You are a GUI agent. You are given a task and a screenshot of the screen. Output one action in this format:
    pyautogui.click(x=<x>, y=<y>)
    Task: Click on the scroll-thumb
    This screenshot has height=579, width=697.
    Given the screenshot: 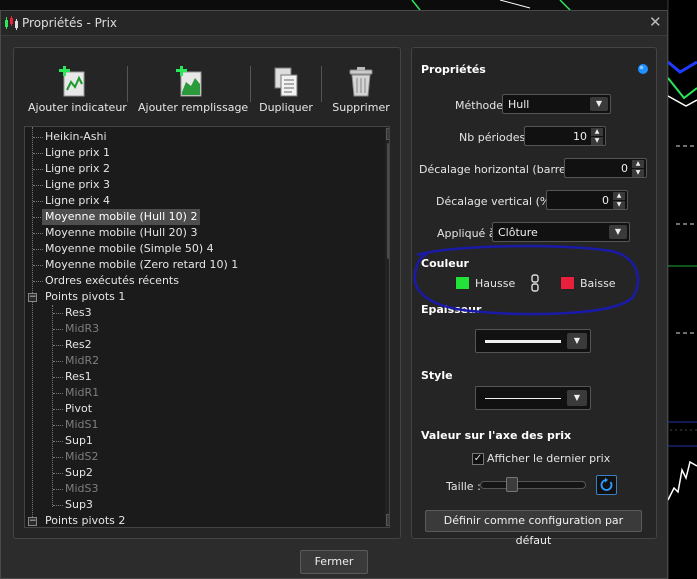 What is the action you would take?
    pyautogui.click(x=388, y=201)
    